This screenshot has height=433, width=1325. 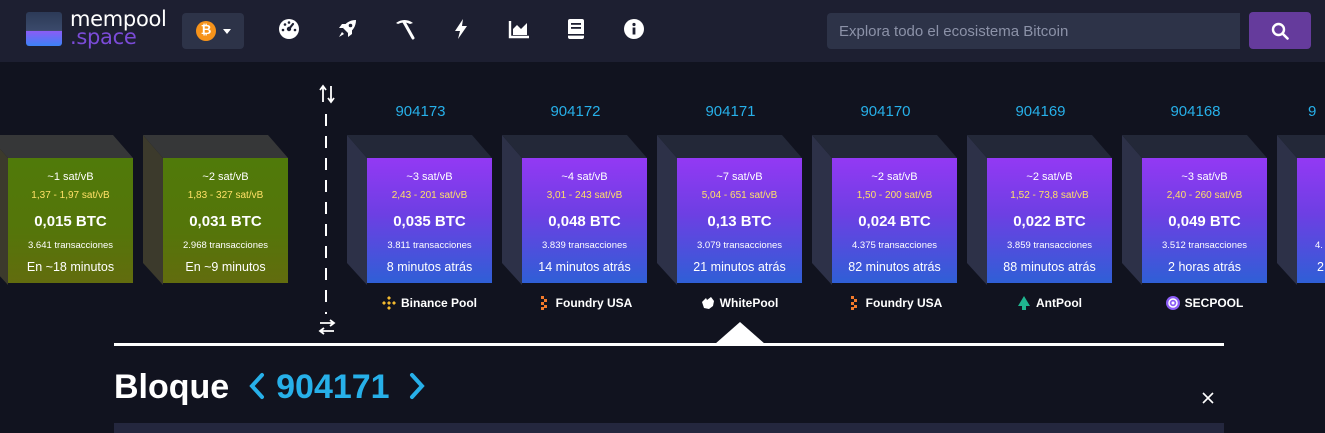 I want to click on block-height-link: 904170, so click(x=885, y=111).